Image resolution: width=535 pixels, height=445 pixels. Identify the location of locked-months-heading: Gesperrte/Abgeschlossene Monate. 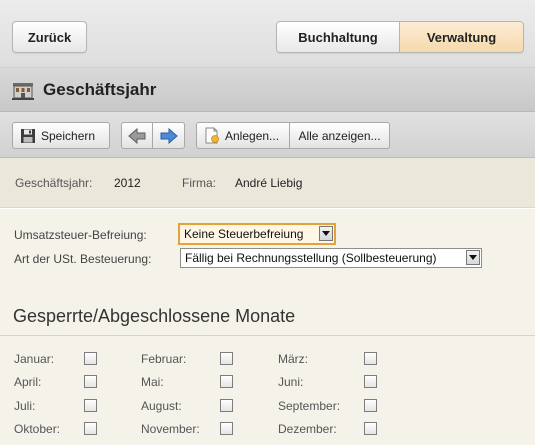
(154, 316).